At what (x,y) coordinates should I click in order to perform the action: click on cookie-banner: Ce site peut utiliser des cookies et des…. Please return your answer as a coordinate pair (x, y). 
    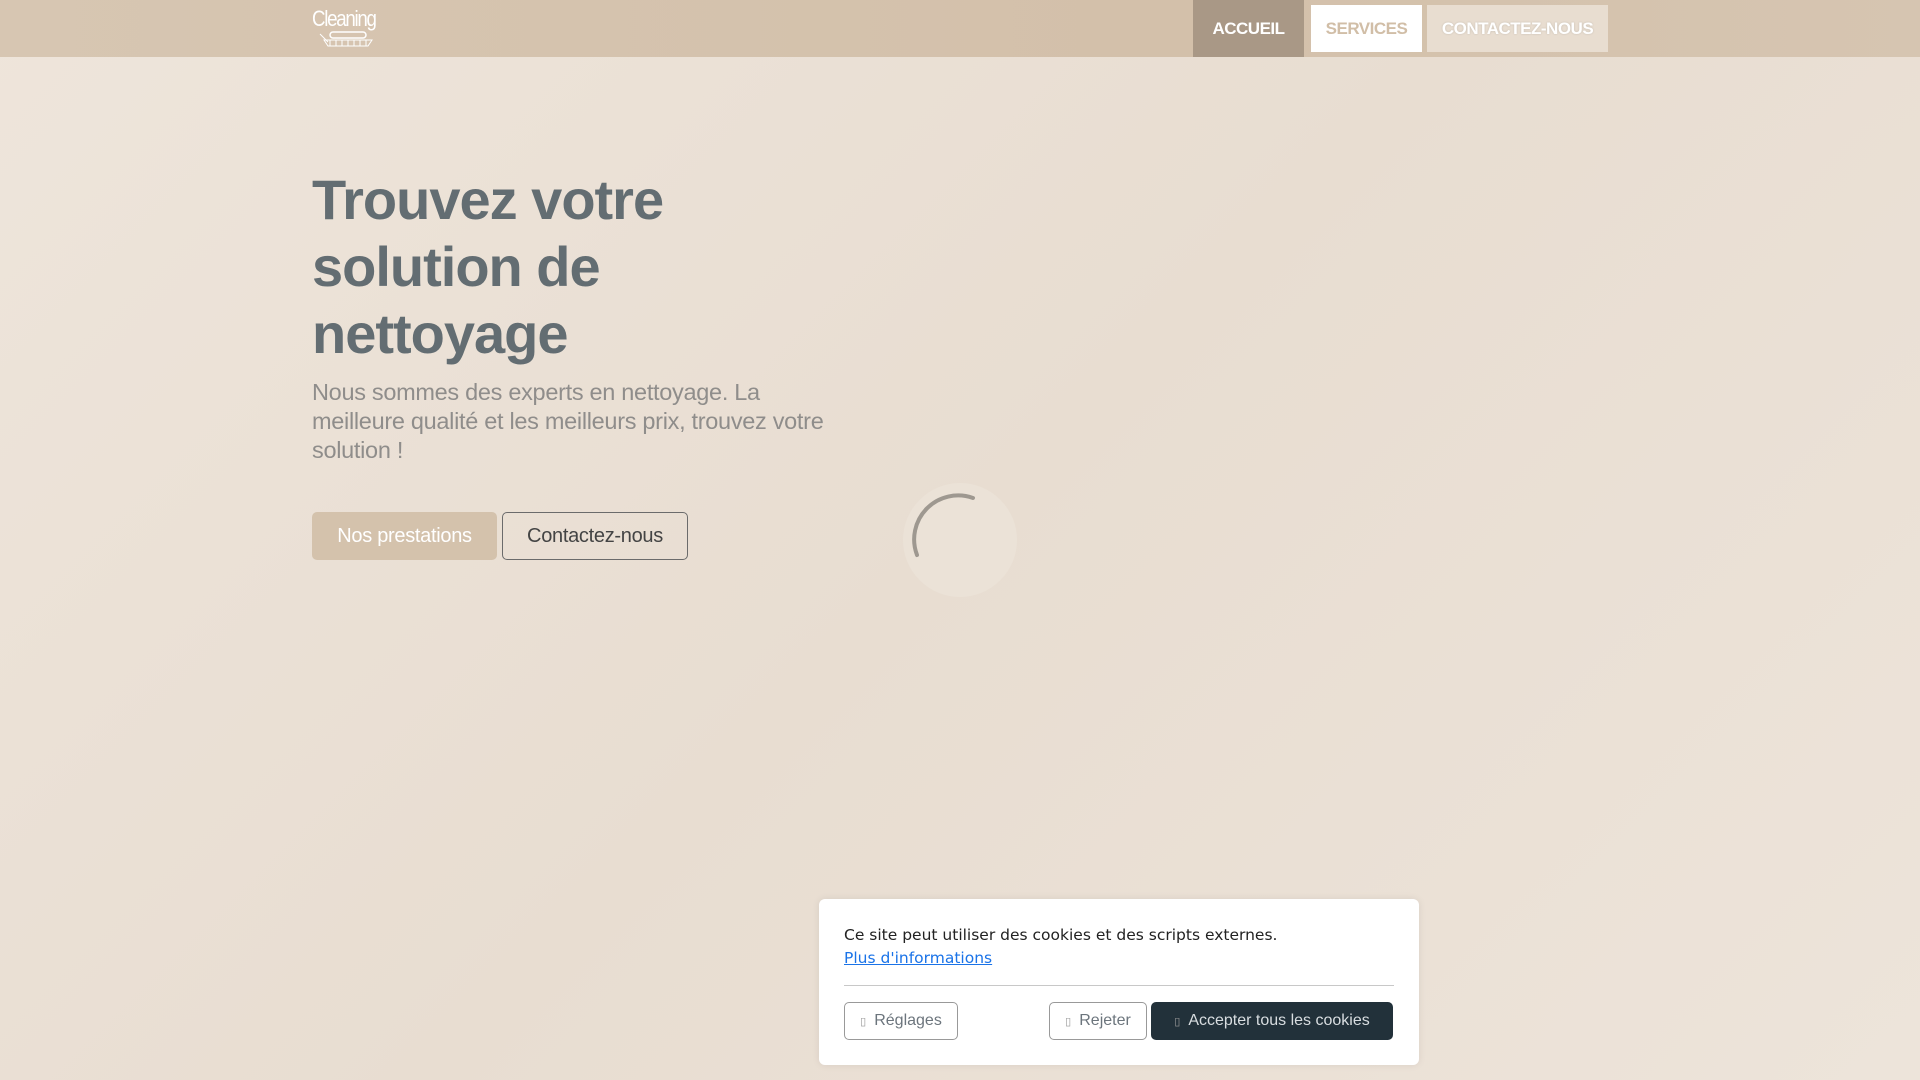
    Looking at the image, I should click on (1119, 982).